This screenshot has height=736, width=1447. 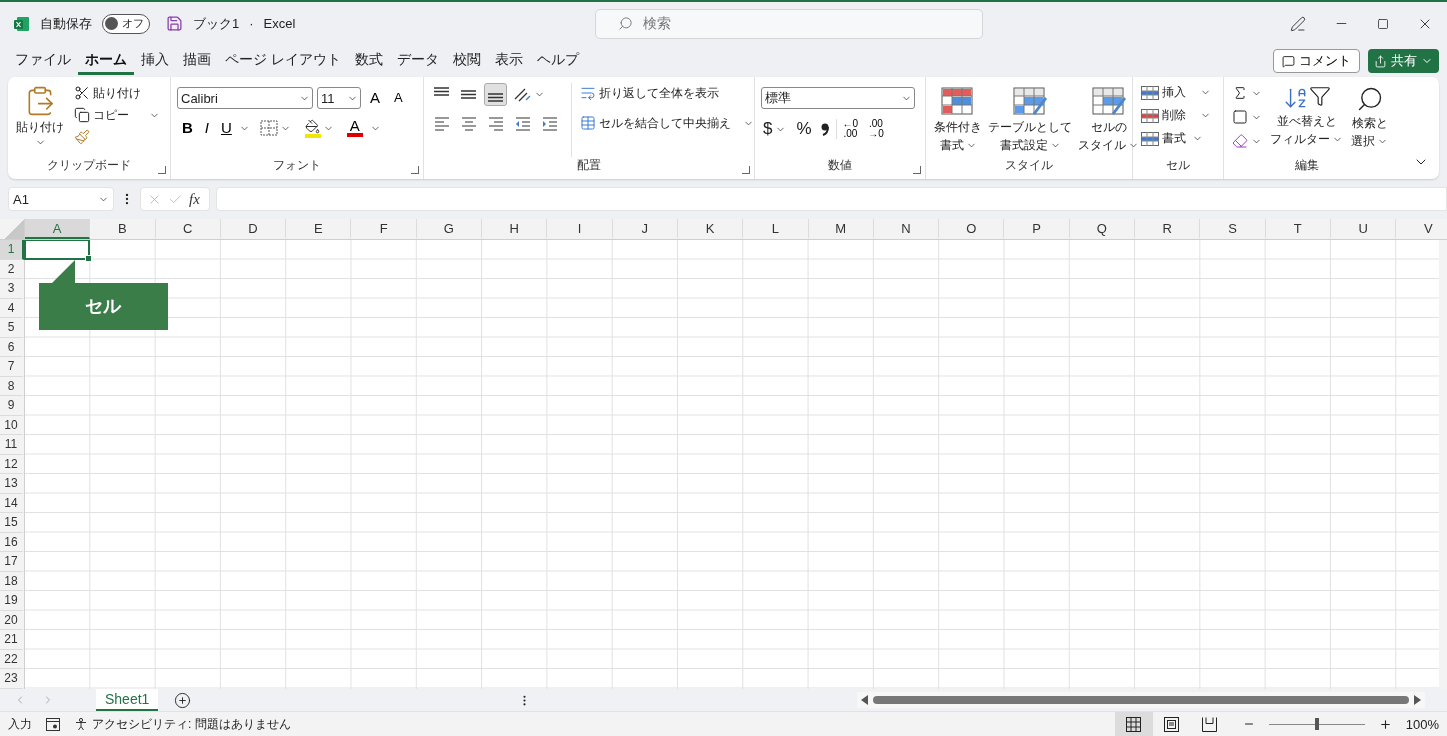 What do you see at coordinates (127, 700) in the screenshot?
I see `sheet-tab: Sheet1` at bounding box center [127, 700].